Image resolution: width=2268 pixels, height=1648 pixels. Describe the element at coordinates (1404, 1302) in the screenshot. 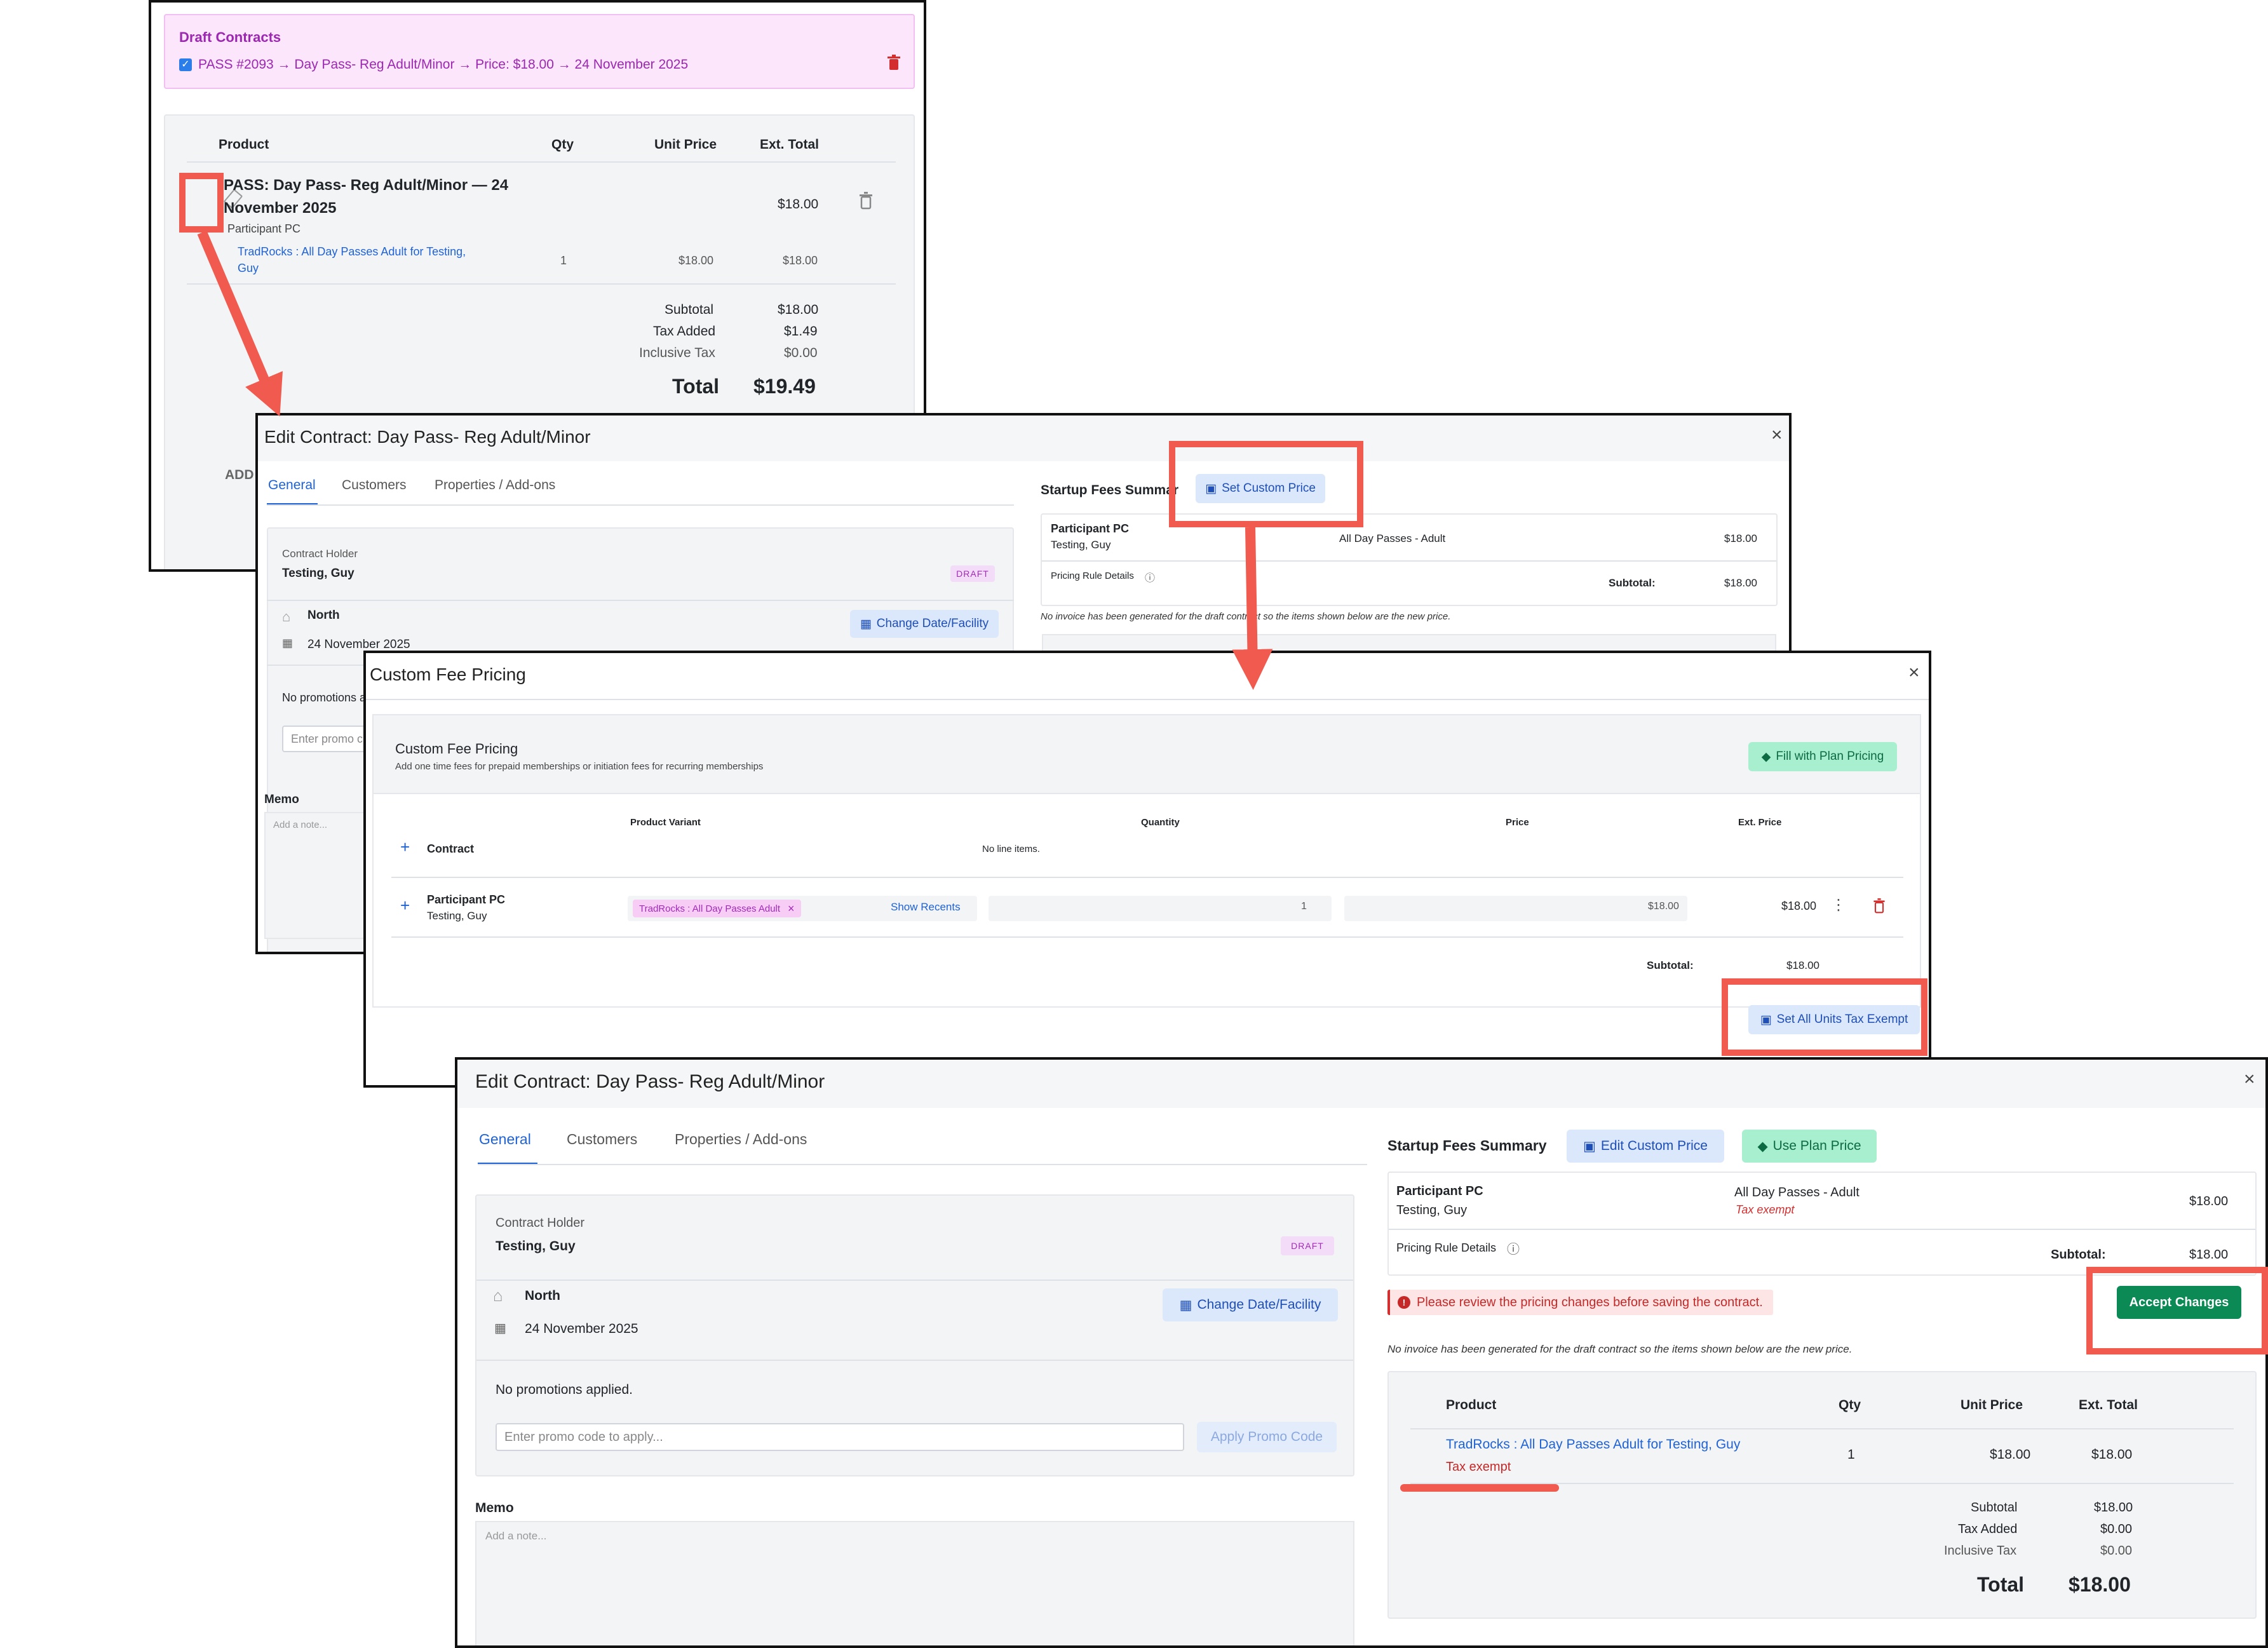

I see `alert-circle-icon: !` at that location.